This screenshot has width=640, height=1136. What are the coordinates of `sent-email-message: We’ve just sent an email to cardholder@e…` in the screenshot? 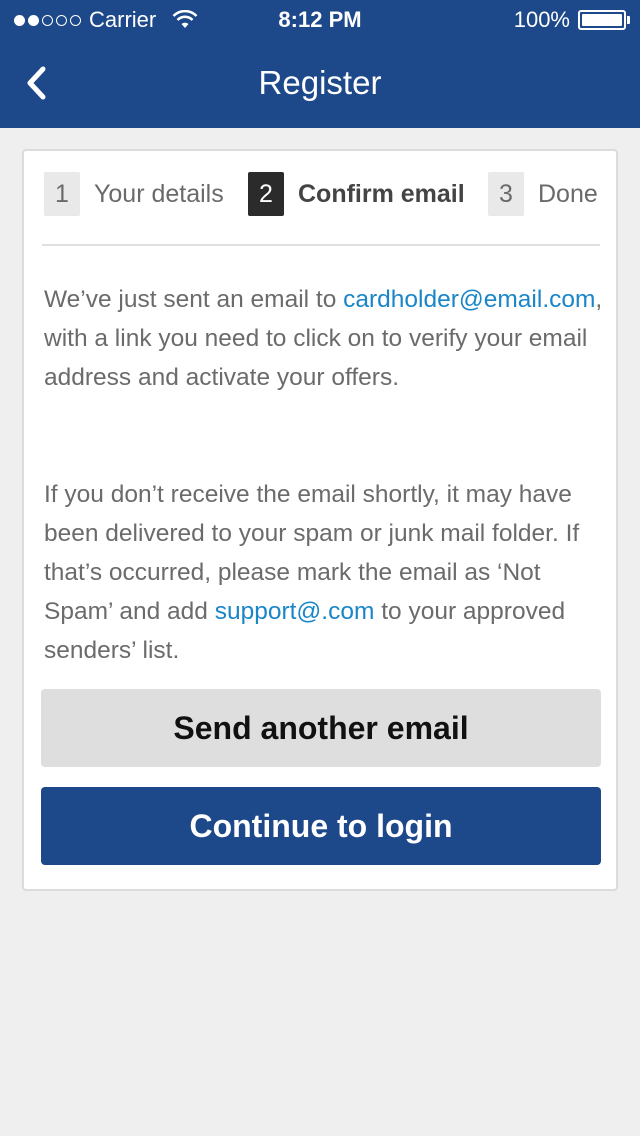 It's located at (324, 338).